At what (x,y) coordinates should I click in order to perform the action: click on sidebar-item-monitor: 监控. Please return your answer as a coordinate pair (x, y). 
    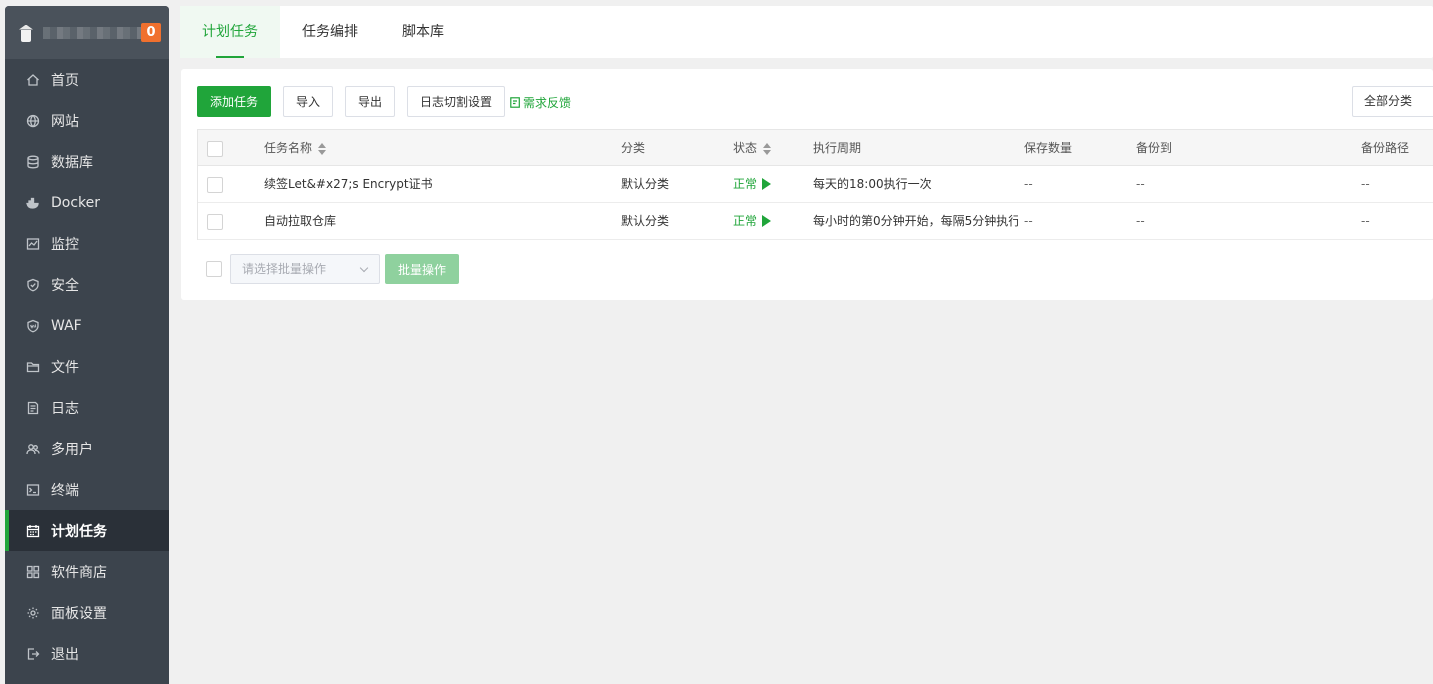
    Looking at the image, I should click on (87, 243).